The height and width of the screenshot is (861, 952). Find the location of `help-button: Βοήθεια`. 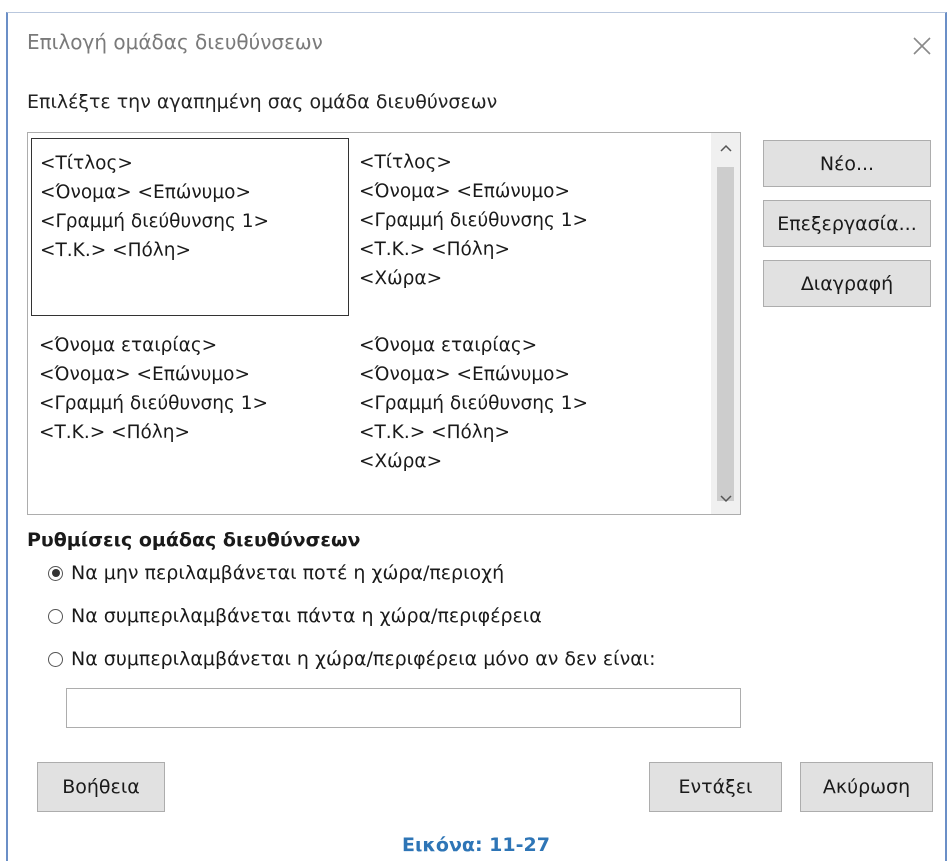

help-button: Βοήθεια is located at coordinates (101, 787).